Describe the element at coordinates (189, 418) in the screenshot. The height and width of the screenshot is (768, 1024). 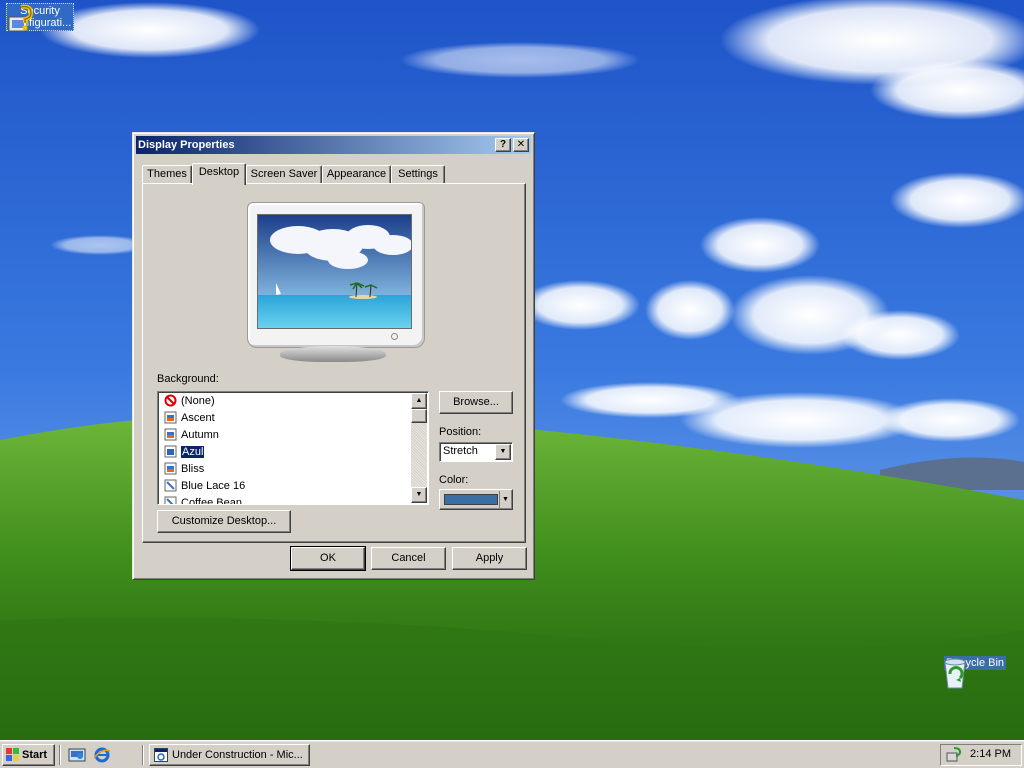
I see `list-item: Ascent` at that location.